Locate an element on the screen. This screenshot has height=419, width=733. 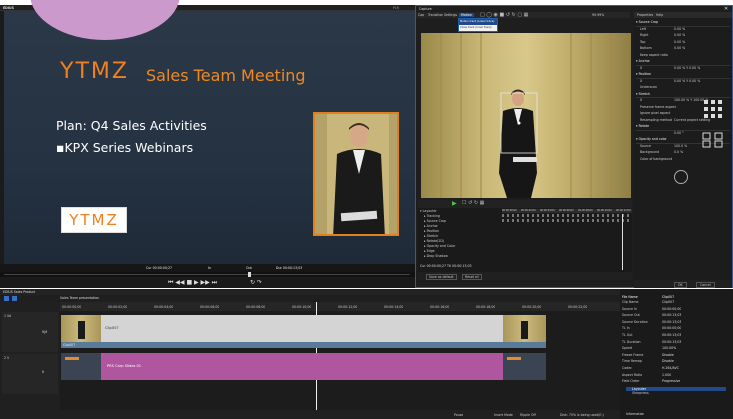
info-key: Source Duration is located at coordinates (635, 321).